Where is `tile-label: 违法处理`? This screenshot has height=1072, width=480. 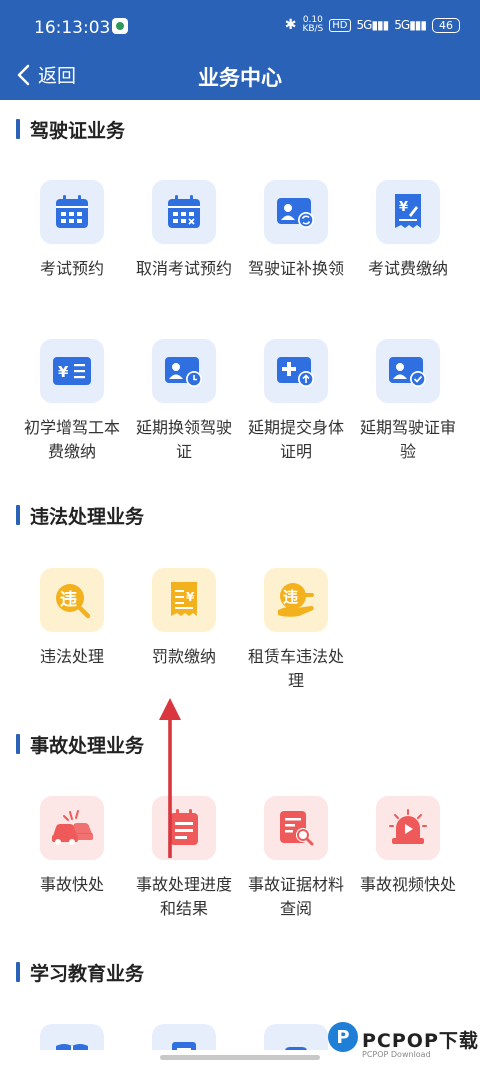 tile-label: 违法处理 is located at coordinates (71, 656).